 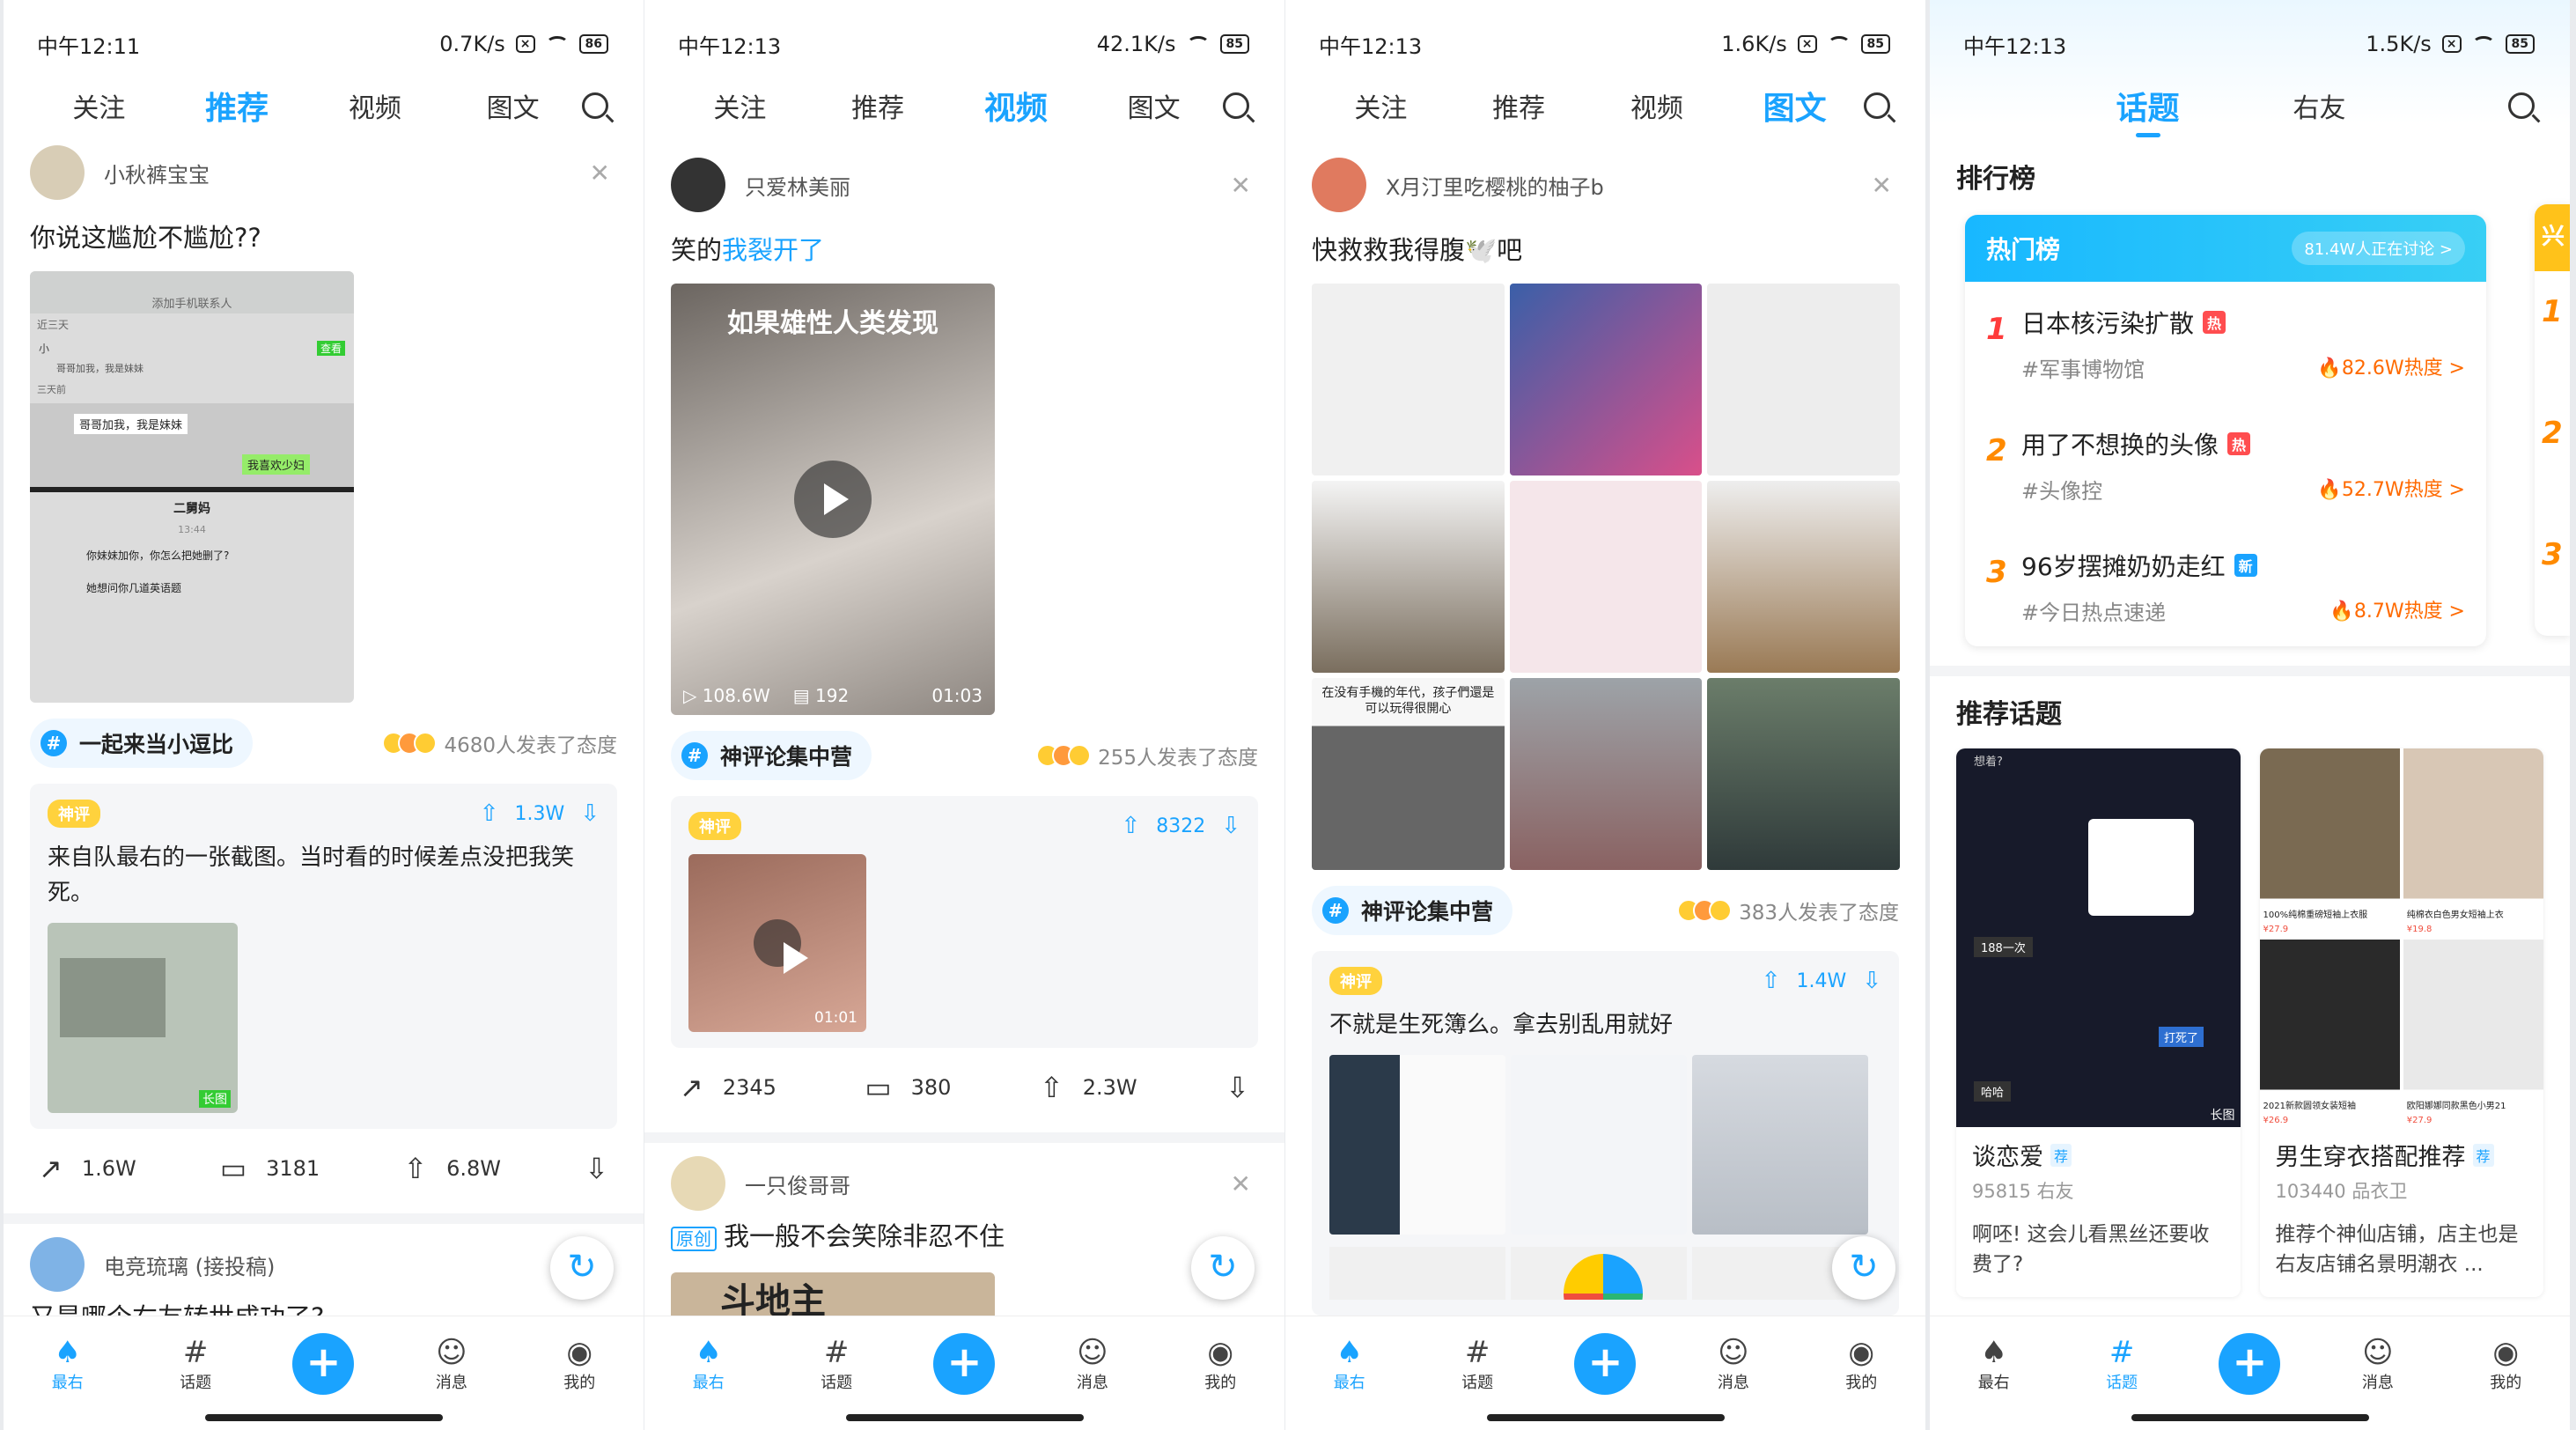 I want to click on rank-item: 3 96岁摆摊奶奶走红新 #今日热点速递 🔥8.7W热度 >, so click(x=2226, y=585).